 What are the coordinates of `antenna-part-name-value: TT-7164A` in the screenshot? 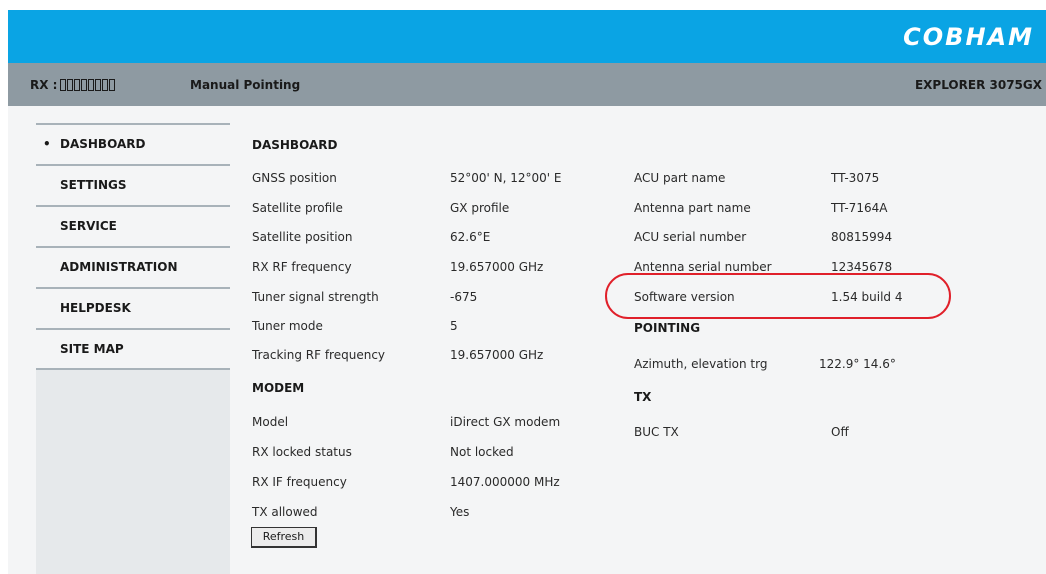 It's located at (859, 208).